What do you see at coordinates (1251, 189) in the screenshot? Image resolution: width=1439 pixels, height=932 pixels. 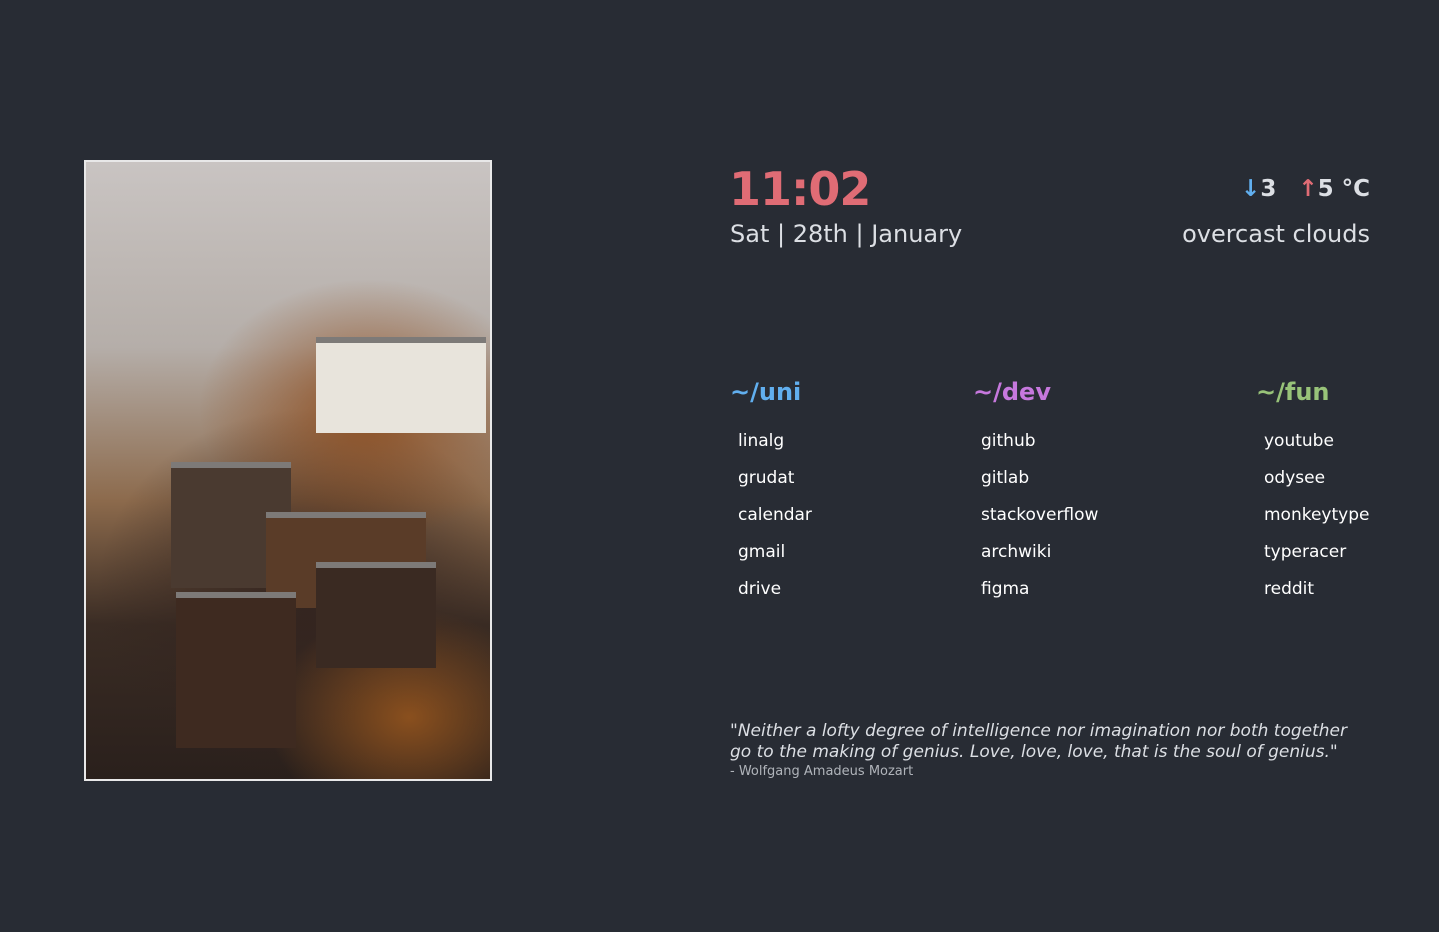 I see `arrow-down-icon: ↓` at bounding box center [1251, 189].